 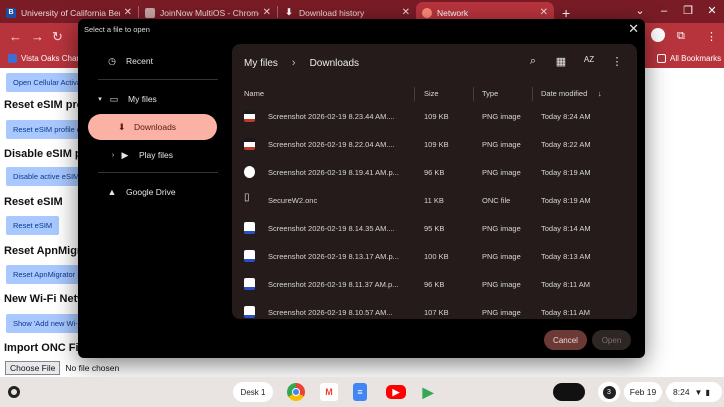 I want to click on column-header-size: Size, so click(x=431, y=93).